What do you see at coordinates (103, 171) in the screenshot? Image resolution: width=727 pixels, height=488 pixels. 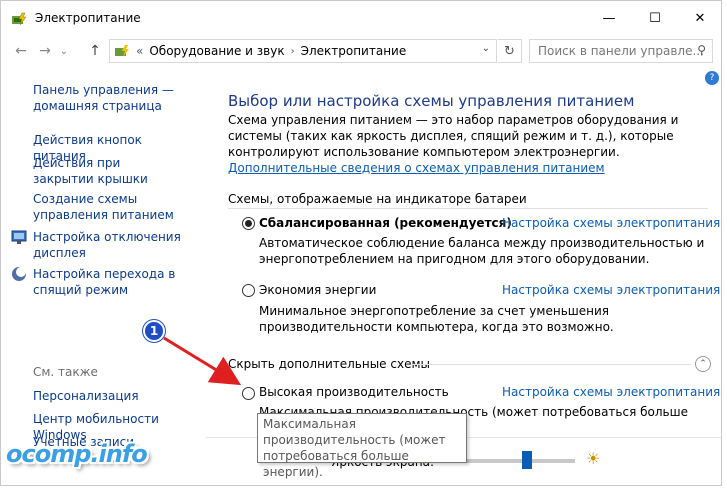 I see `sidebar-item-lid-close: Действия при закрытии крышки` at bounding box center [103, 171].